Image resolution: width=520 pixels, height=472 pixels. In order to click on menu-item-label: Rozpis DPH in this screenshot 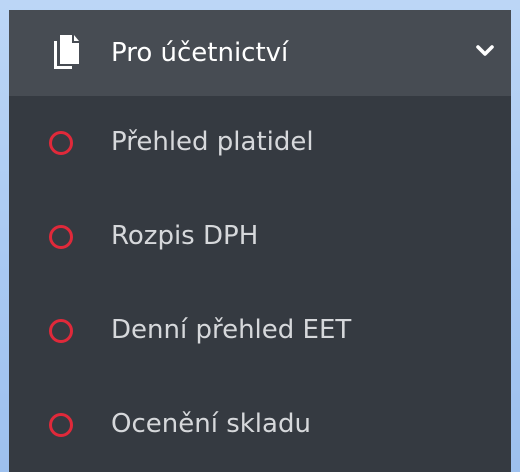, I will do `click(185, 236)`.